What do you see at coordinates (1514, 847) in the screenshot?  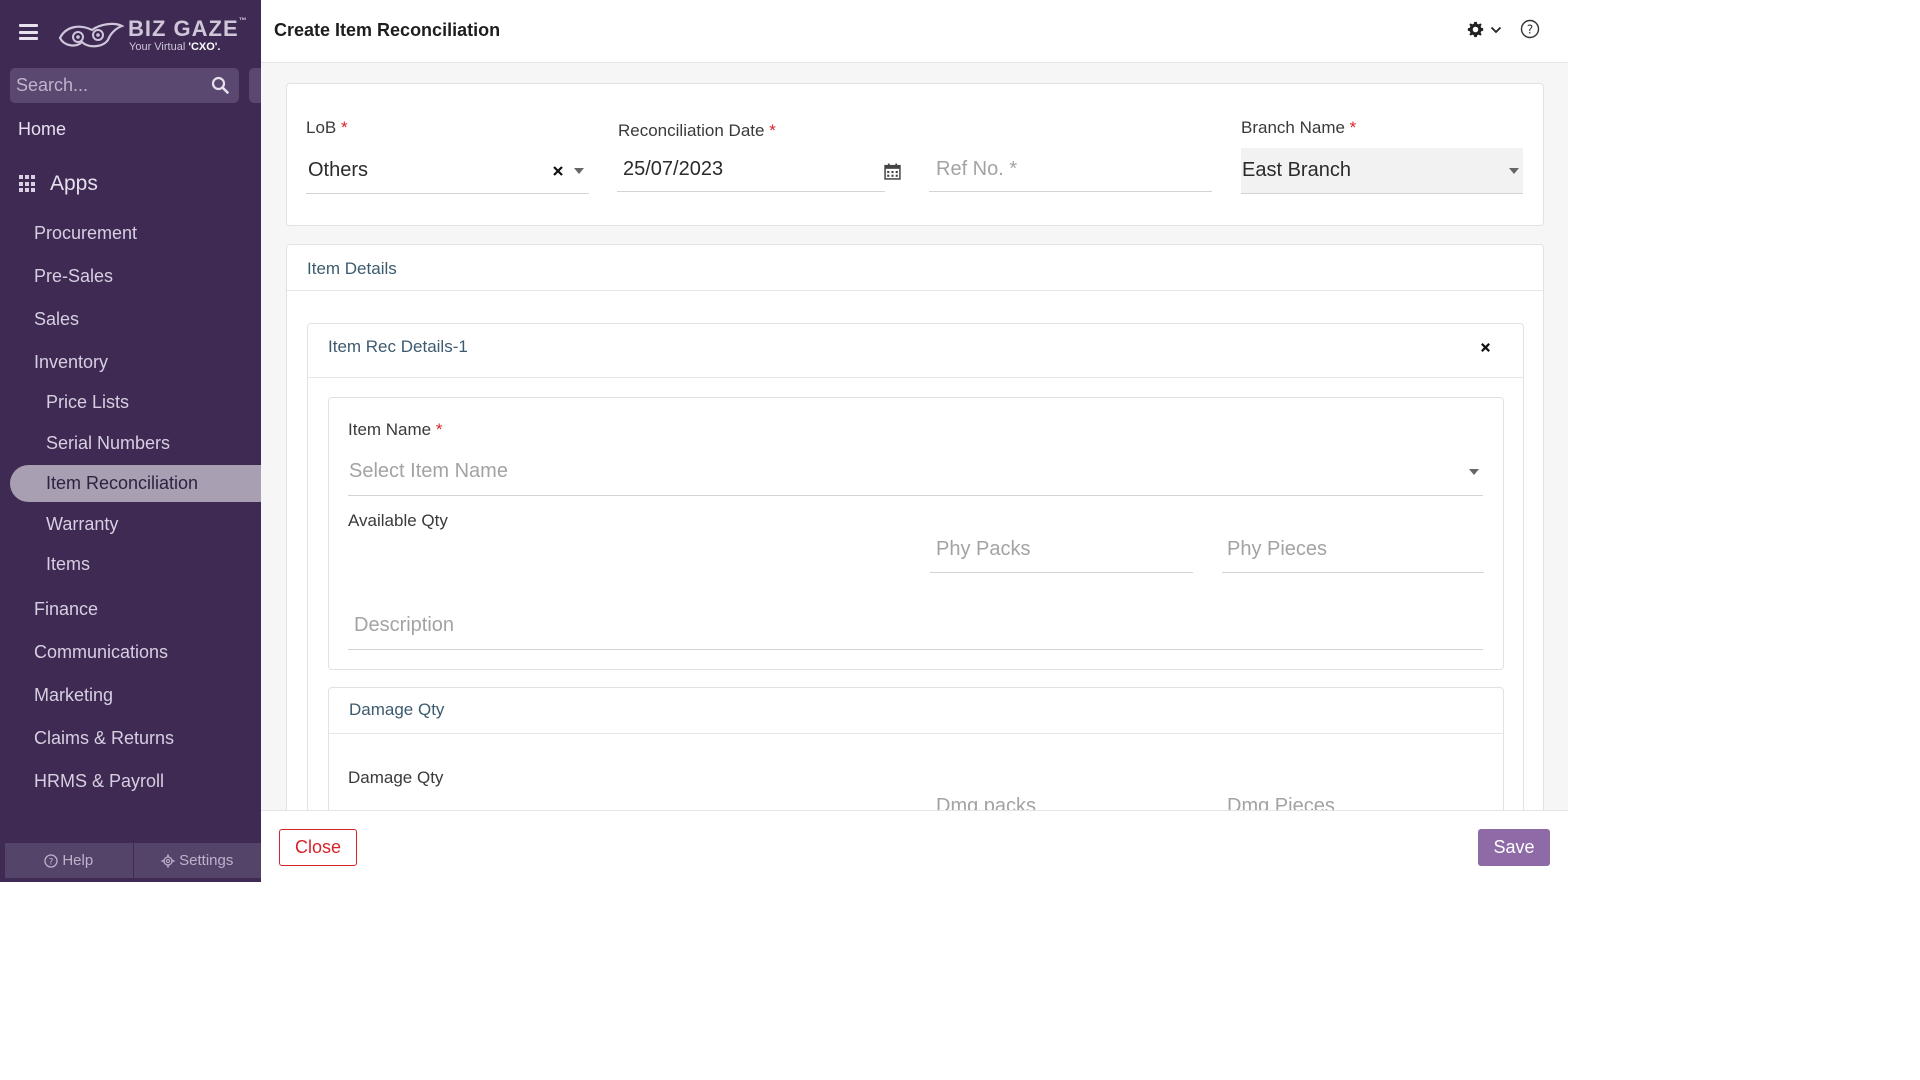 I see `save-button: Save` at bounding box center [1514, 847].